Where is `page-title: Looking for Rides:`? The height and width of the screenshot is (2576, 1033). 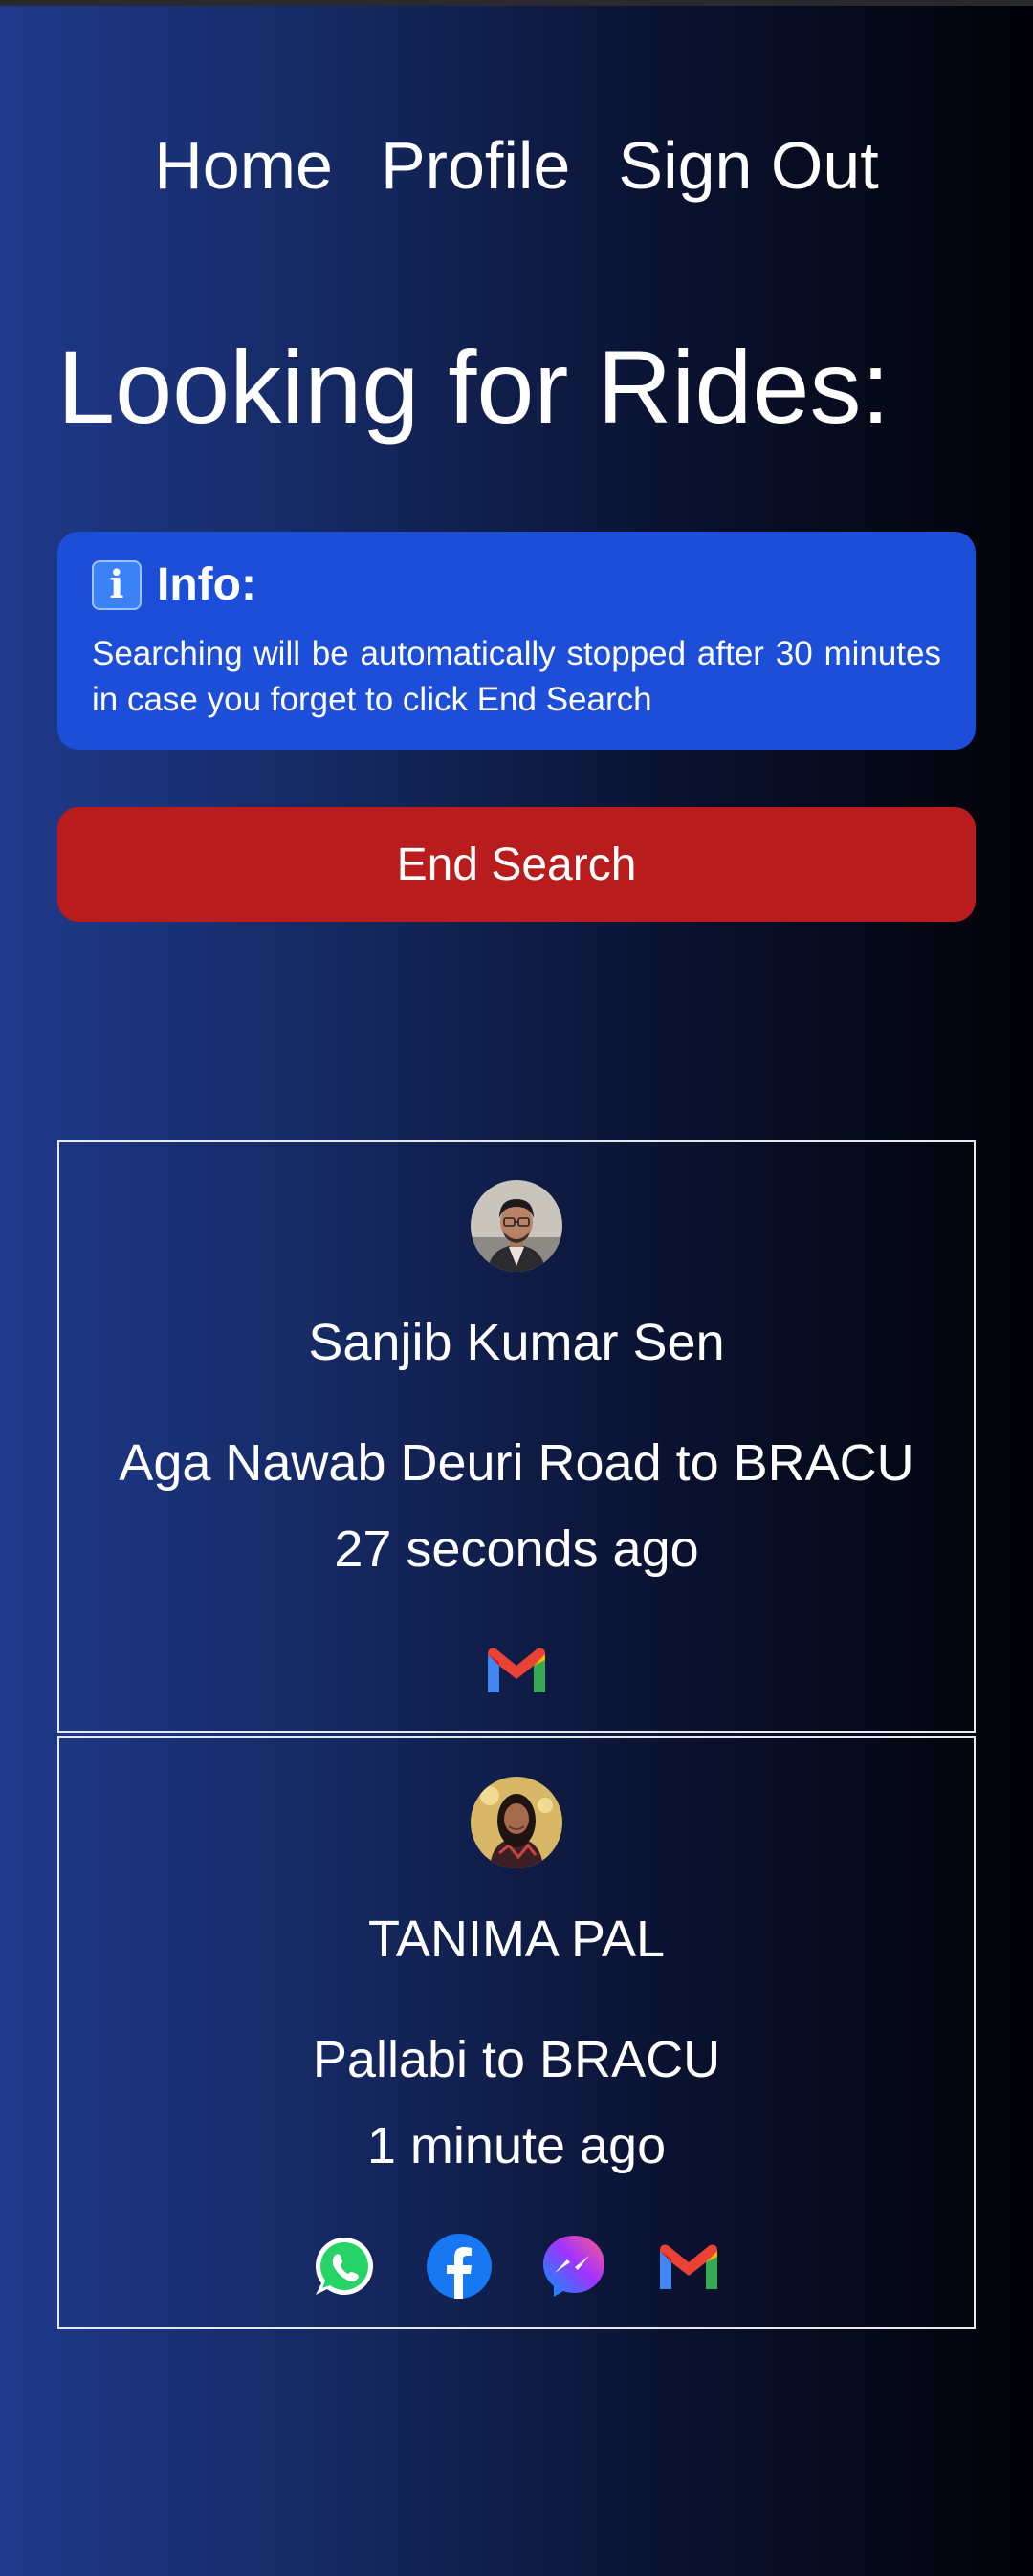
page-title: Looking for Rides: is located at coordinates (473, 387).